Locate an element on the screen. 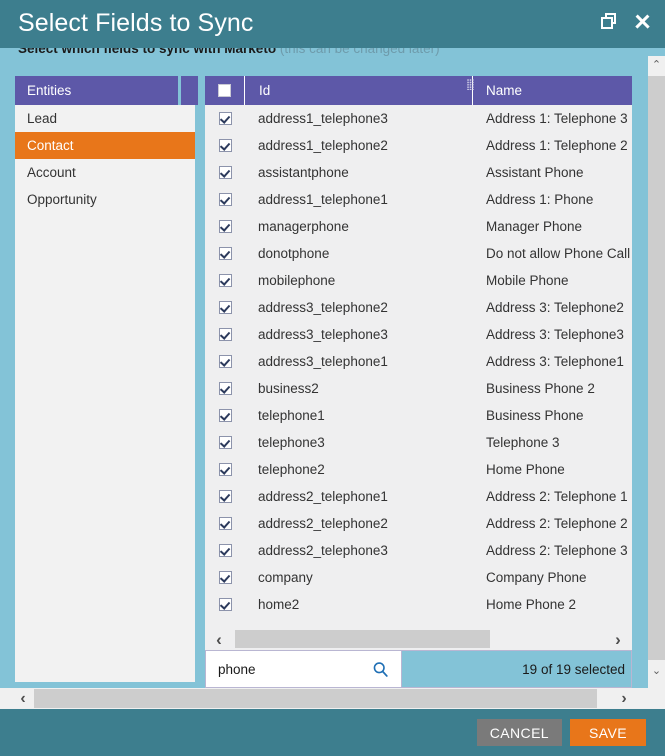 This screenshot has width=665, height=756. sidebar-item-contact: Contact is located at coordinates (105, 145).